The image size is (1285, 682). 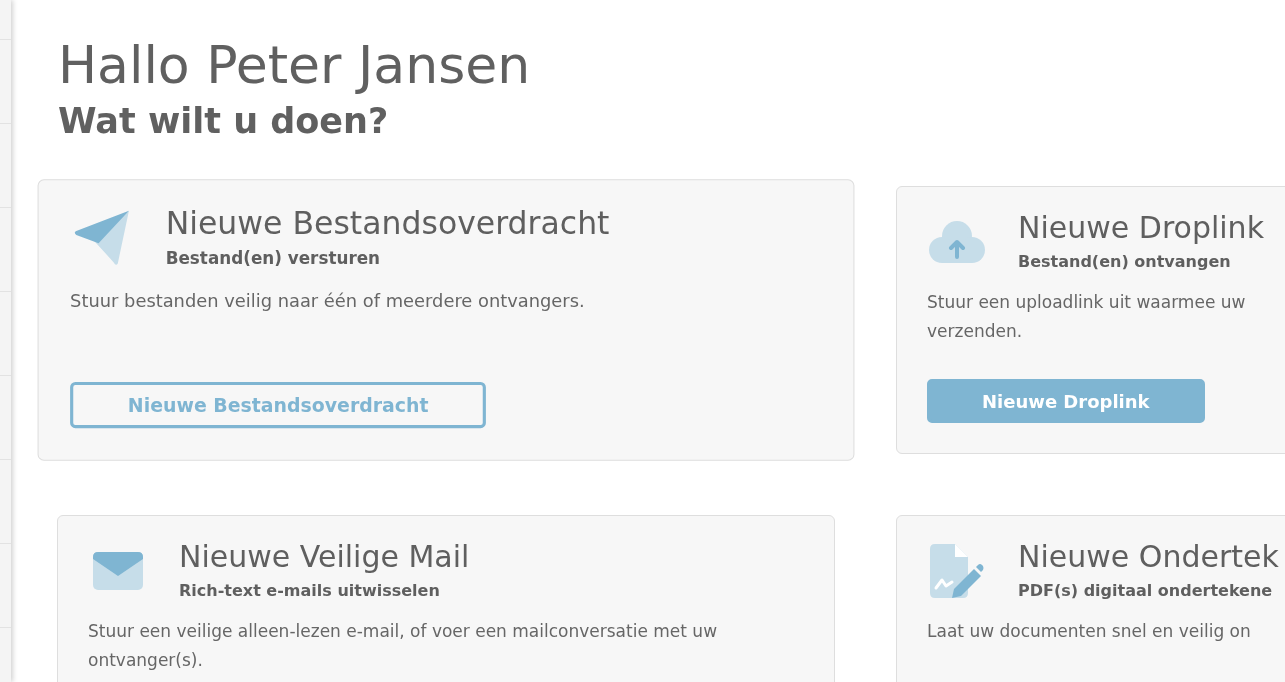 I want to click on card-description: Stuur bestanden veilig naar één of meerdere ontvangers., so click(x=327, y=301).